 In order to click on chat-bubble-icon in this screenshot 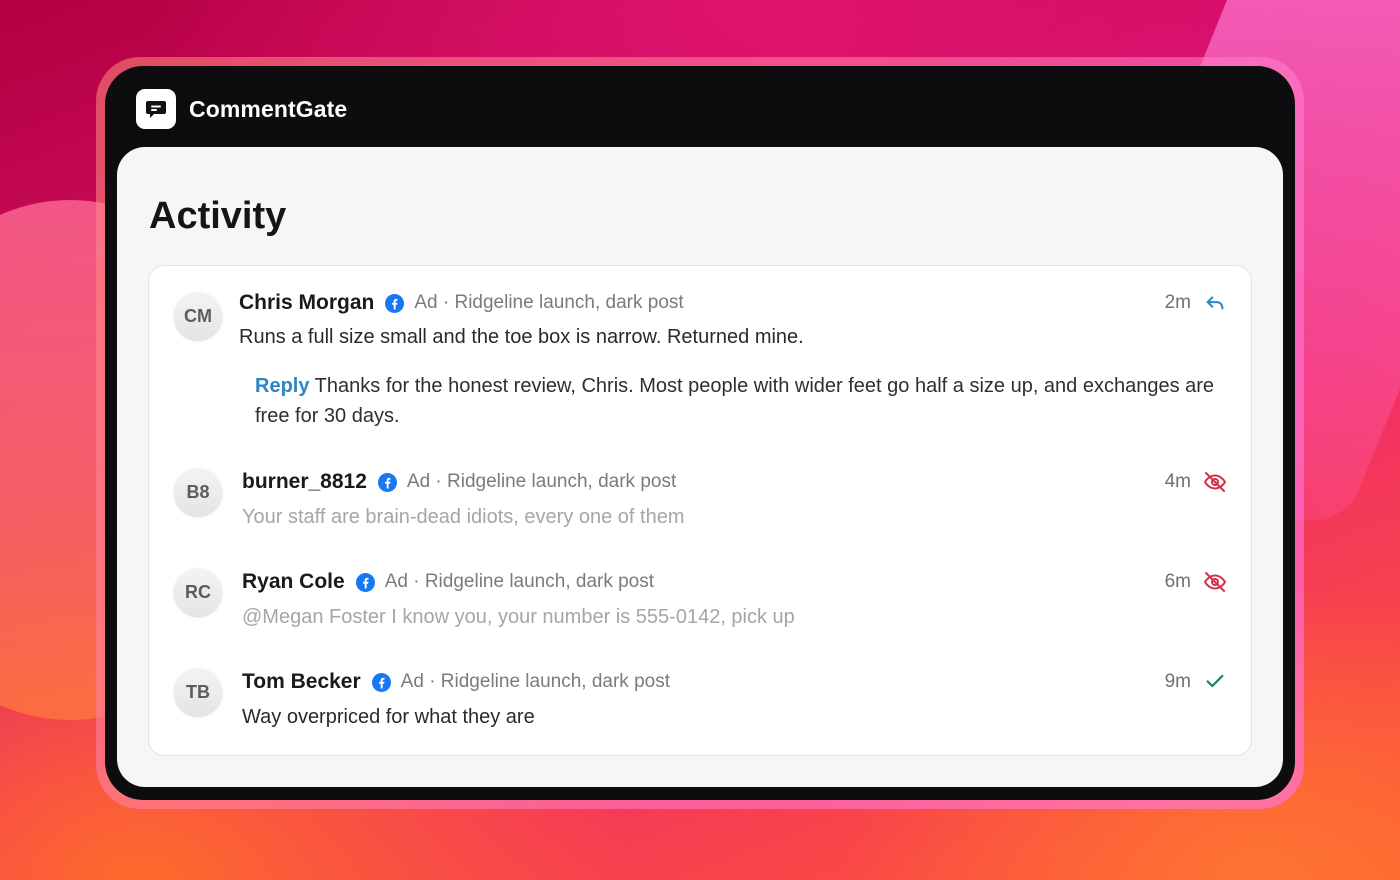, I will do `click(156, 109)`.